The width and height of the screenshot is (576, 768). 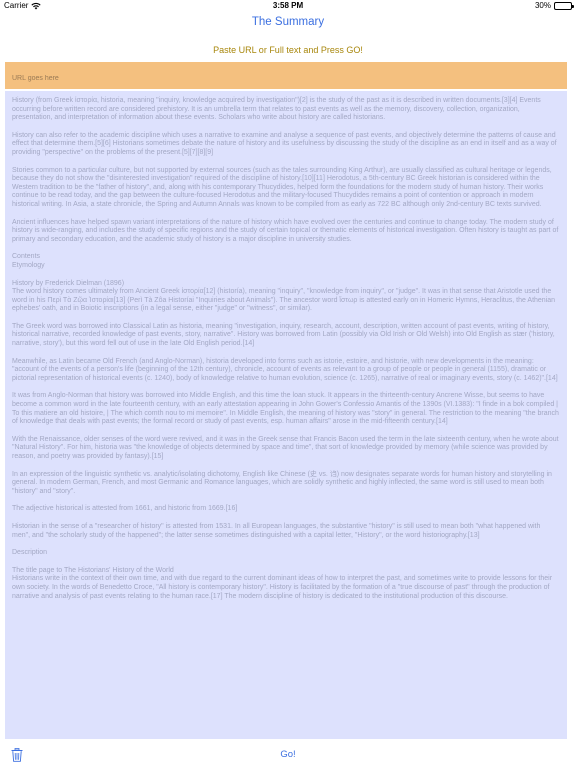 I want to click on status-time: 3:58 PM, so click(x=288, y=5).